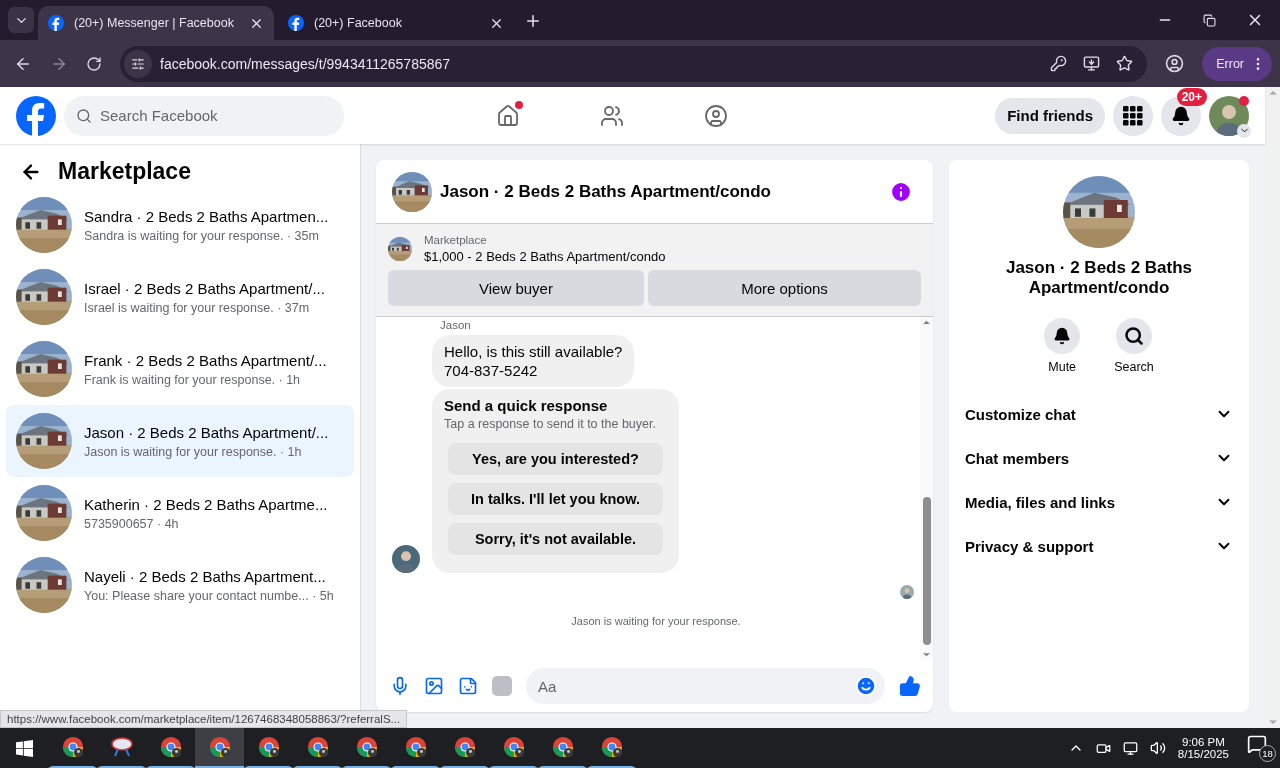 This screenshot has height=768, width=1280. I want to click on listing-button: More options, so click(784, 288).